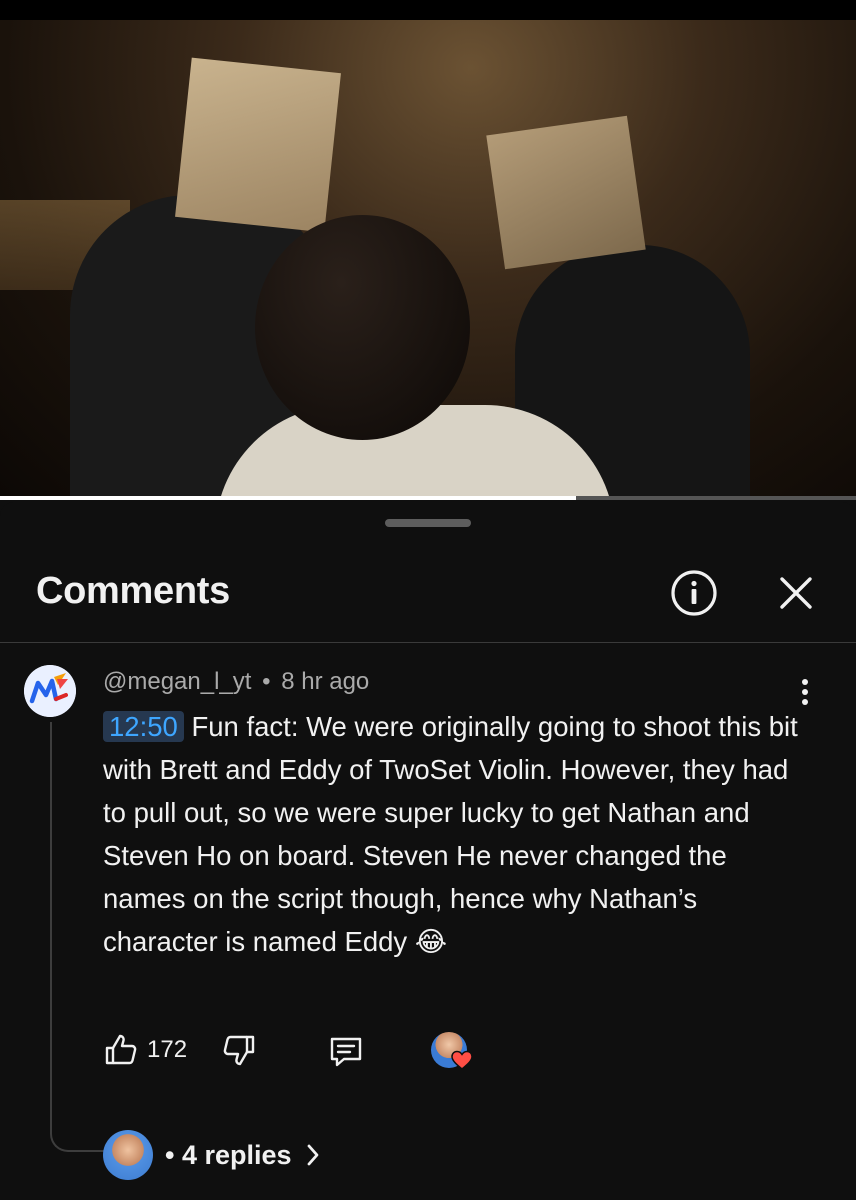  I want to click on avatar, so click(50, 691).